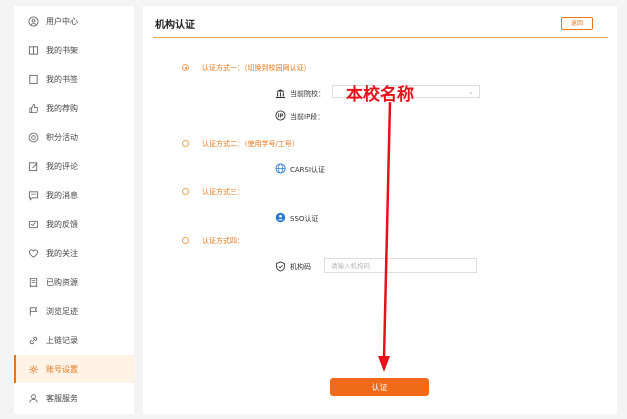 Image resolution: width=627 pixels, height=419 pixels. Describe the element at coordinates (400, 265) in the screenshot. I see `institution-code-input` at that location.